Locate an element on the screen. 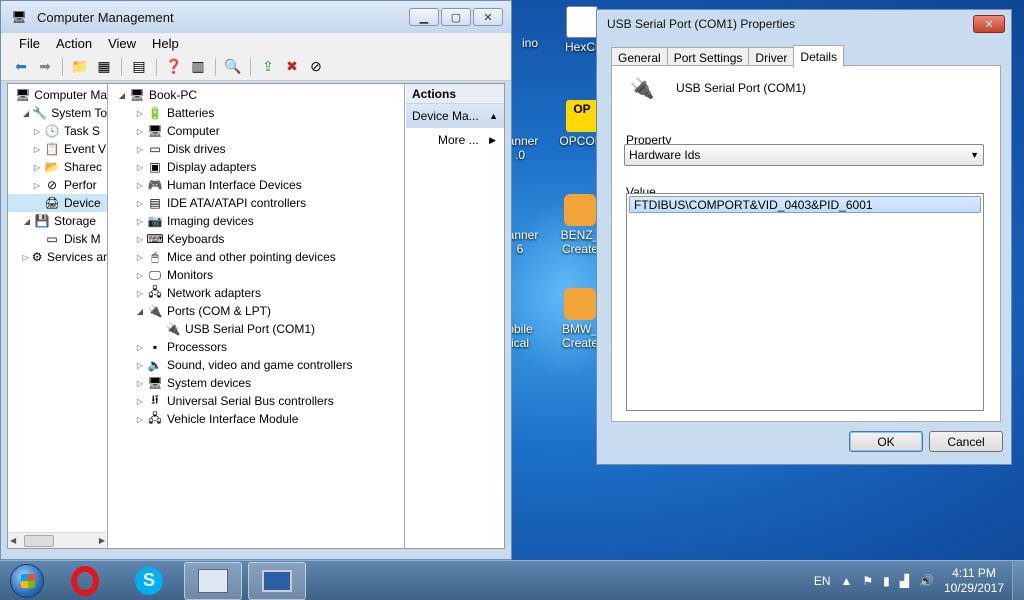 The height and width of the screenshot is (600, 1024). cm-title-bar: 🖥 Computer Management ▁ ▢ ✕ is located at coordinates (256, 17).